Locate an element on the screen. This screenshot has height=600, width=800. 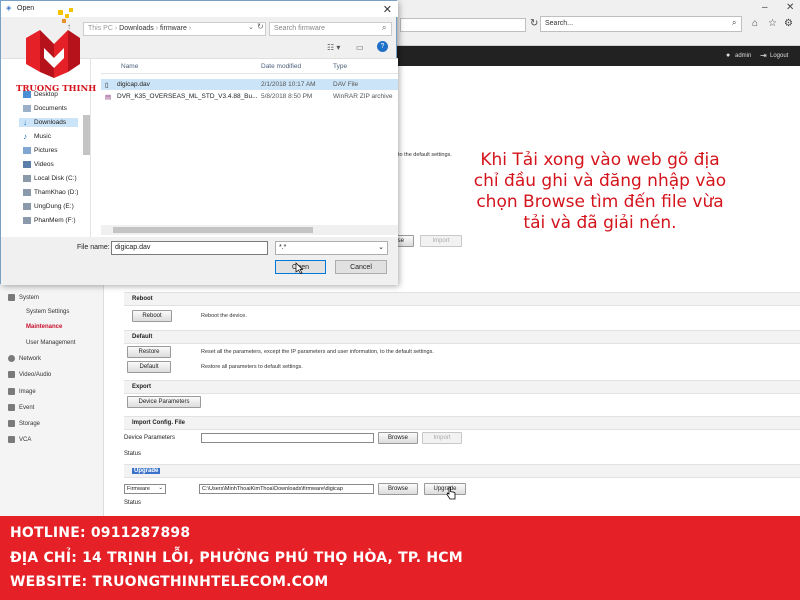
network-icon is located at coordinates (11, 358).